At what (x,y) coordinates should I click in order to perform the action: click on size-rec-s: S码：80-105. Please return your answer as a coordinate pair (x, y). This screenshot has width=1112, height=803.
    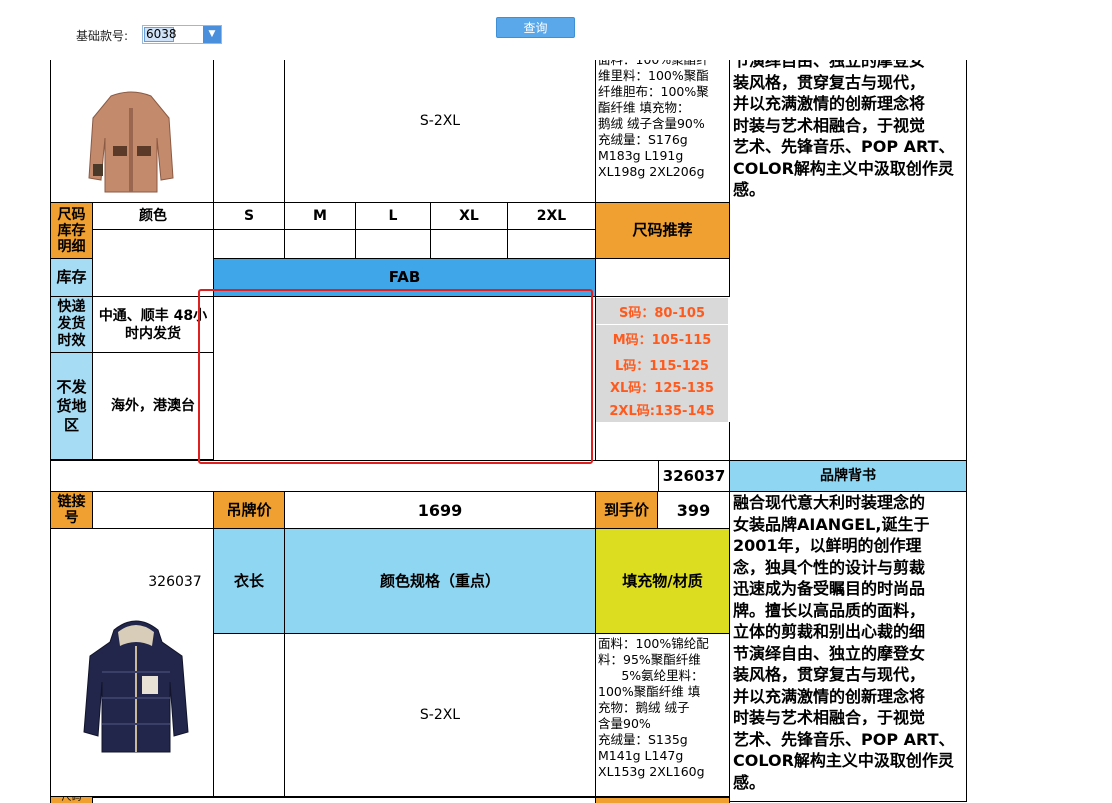
    Looking at the image, I should click on (662, 311).